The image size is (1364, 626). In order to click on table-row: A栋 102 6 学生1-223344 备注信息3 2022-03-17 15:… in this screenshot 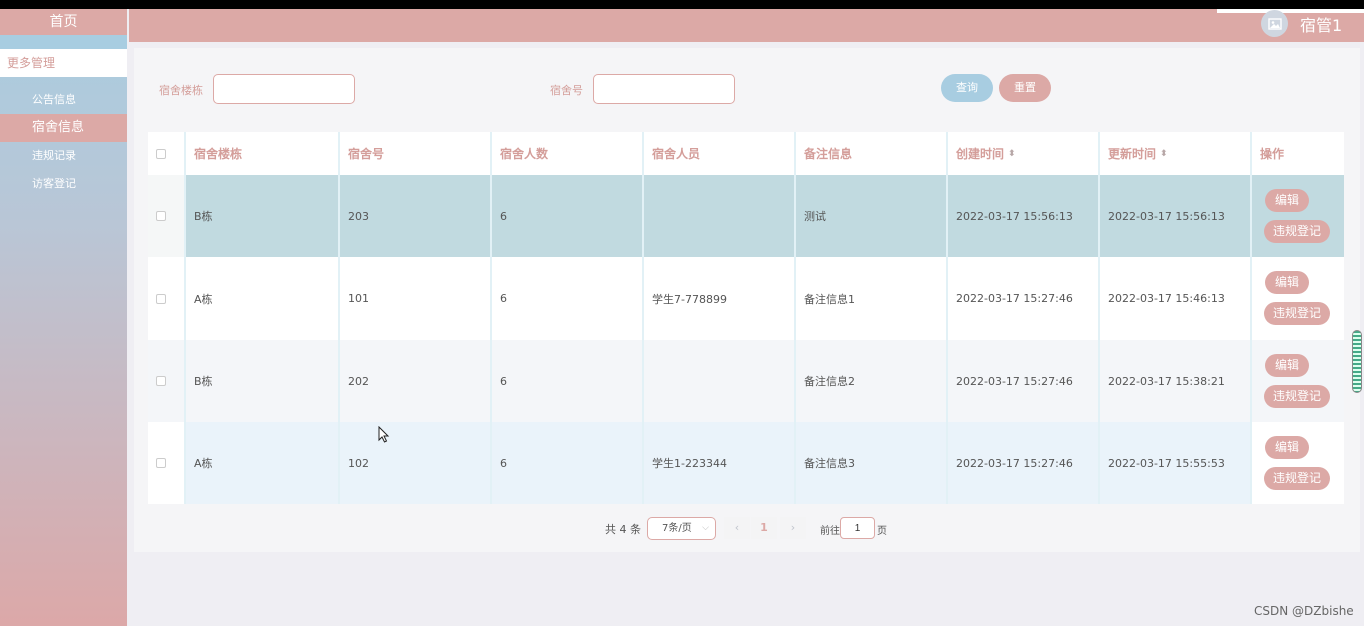, I will do `click(746, 463)`.